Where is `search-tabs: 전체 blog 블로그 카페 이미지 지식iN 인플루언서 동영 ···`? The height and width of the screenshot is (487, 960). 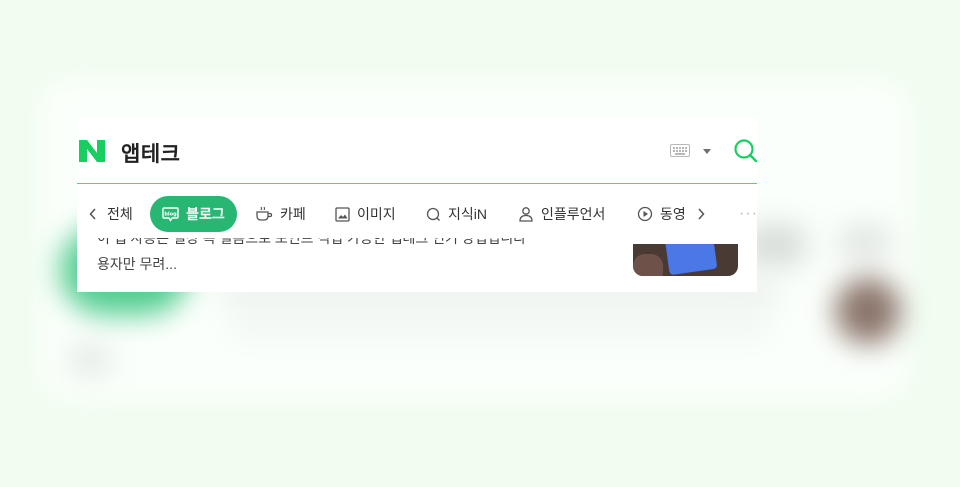 search-tabs: 전체 blog 블로그 카페 이미지 지식iN 인플루언서 동영 ··· is located at coordinates (417, 214).